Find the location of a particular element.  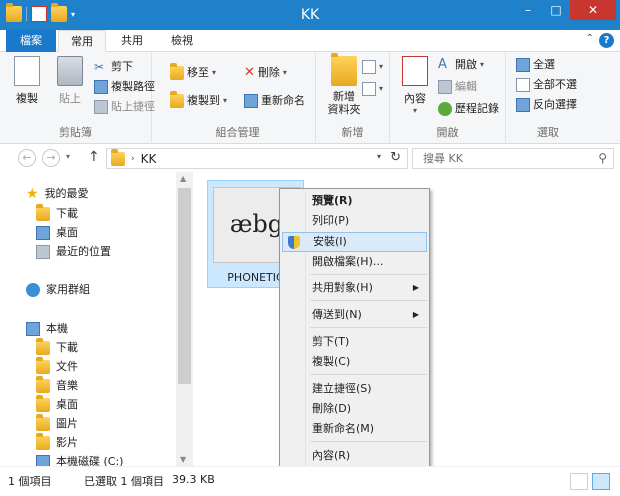

select-none-button: 全部不選 is located at coordinates (546, 85).